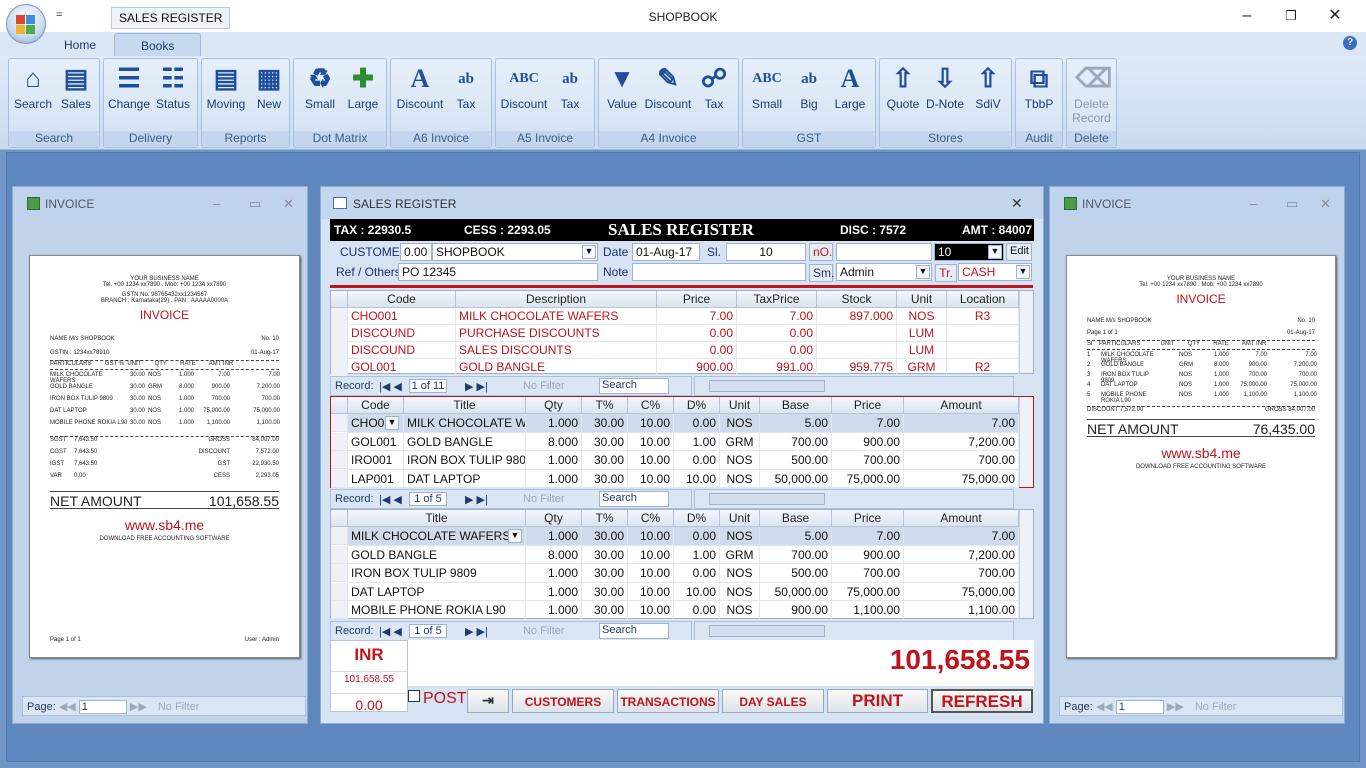 This screenshot has width=1366, height=768. I want to click on line-item-cell: 1,100.00, so click(961, 610).